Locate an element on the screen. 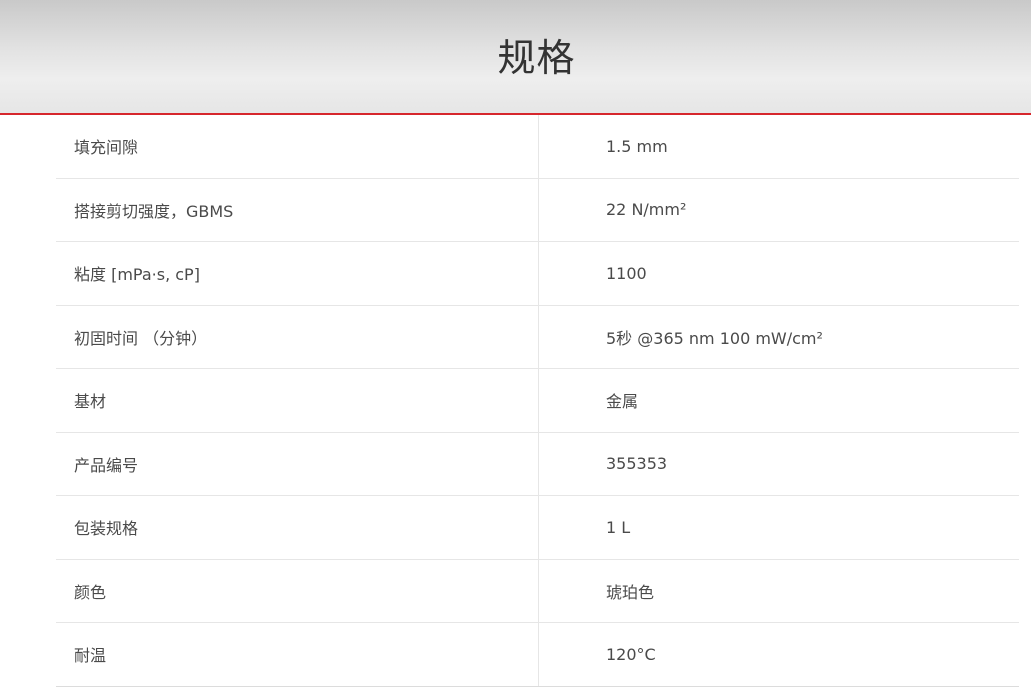 Image resolution: width=1031 pixels, height=687 pixels. spec-row-viscosity: 粘度 [mPa·s, cP] 1100 is located at coordinates (537, 274).